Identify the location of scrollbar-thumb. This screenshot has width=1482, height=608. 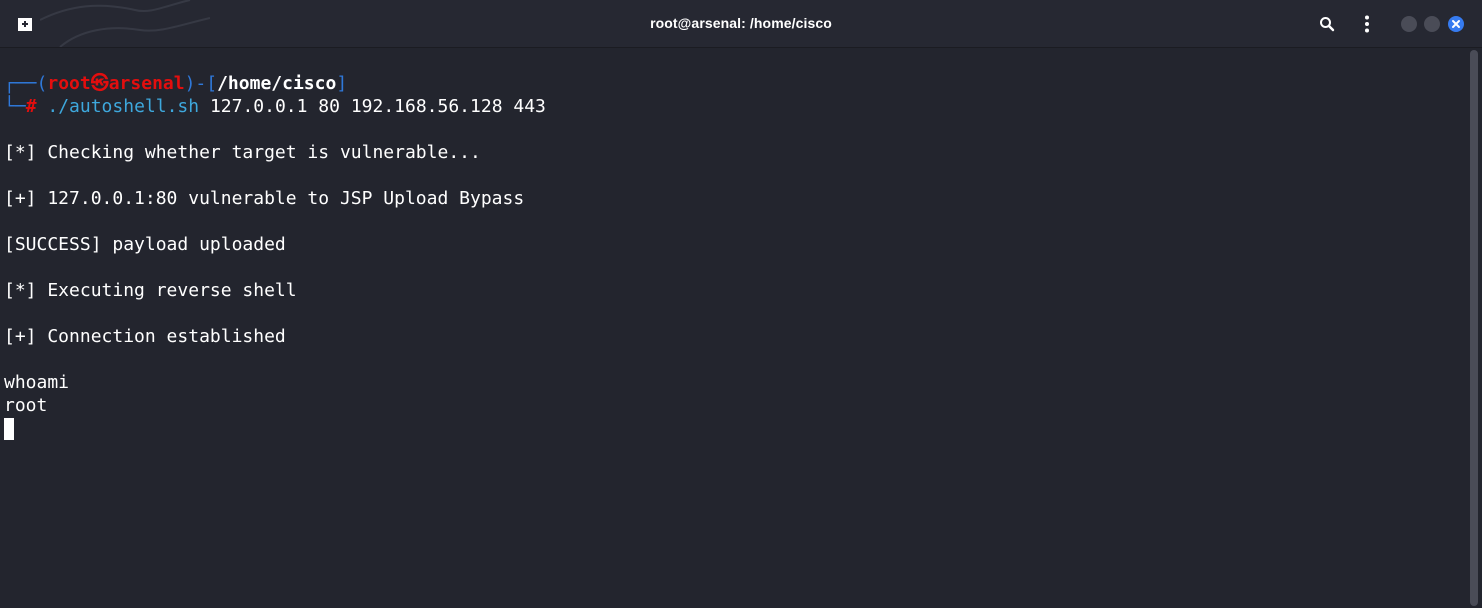
(1474, 328).